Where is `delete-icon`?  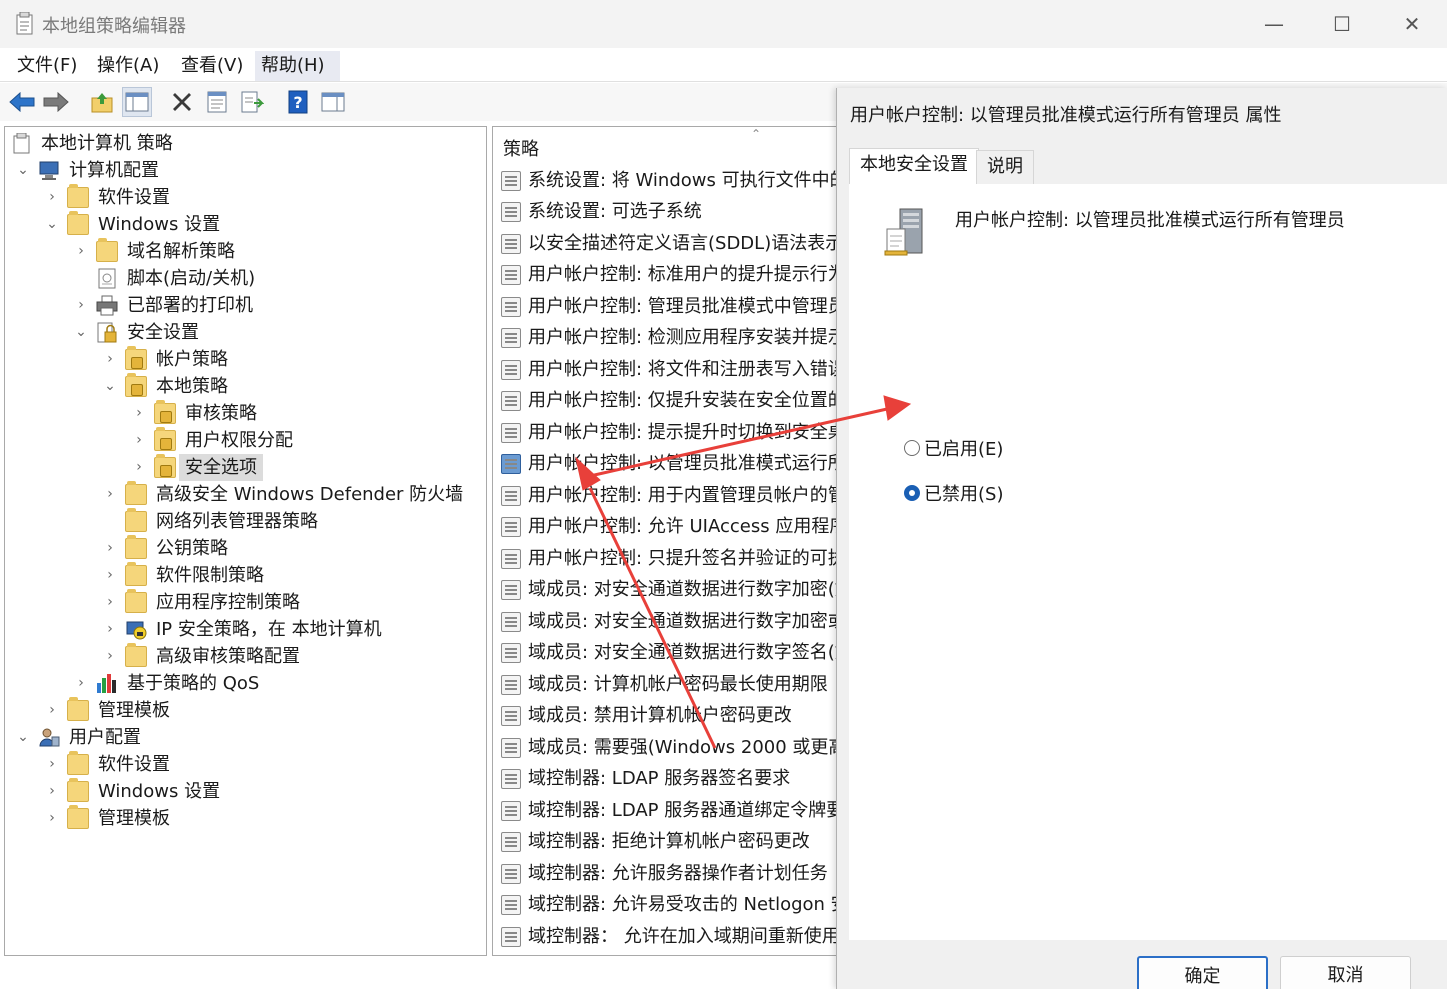 delete-icon is located at coordinates (182, 102).